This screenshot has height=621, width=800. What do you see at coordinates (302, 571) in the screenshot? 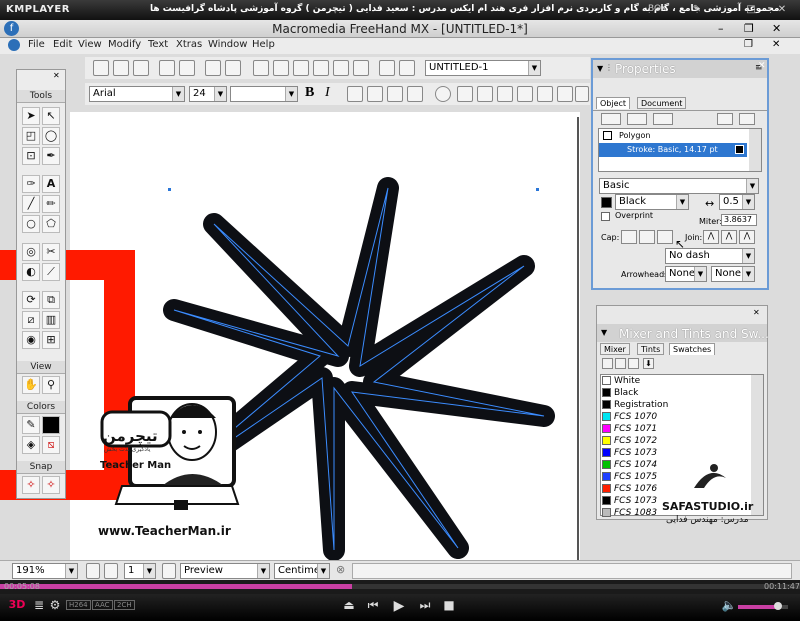
I see `units-select: Centimeters ▼` at bounding box center [302, 571].